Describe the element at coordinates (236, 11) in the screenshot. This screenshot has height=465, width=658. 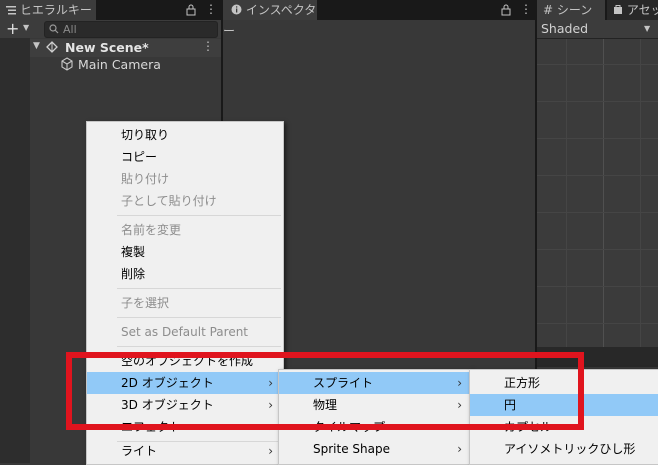
I see `info-icon` at that location.